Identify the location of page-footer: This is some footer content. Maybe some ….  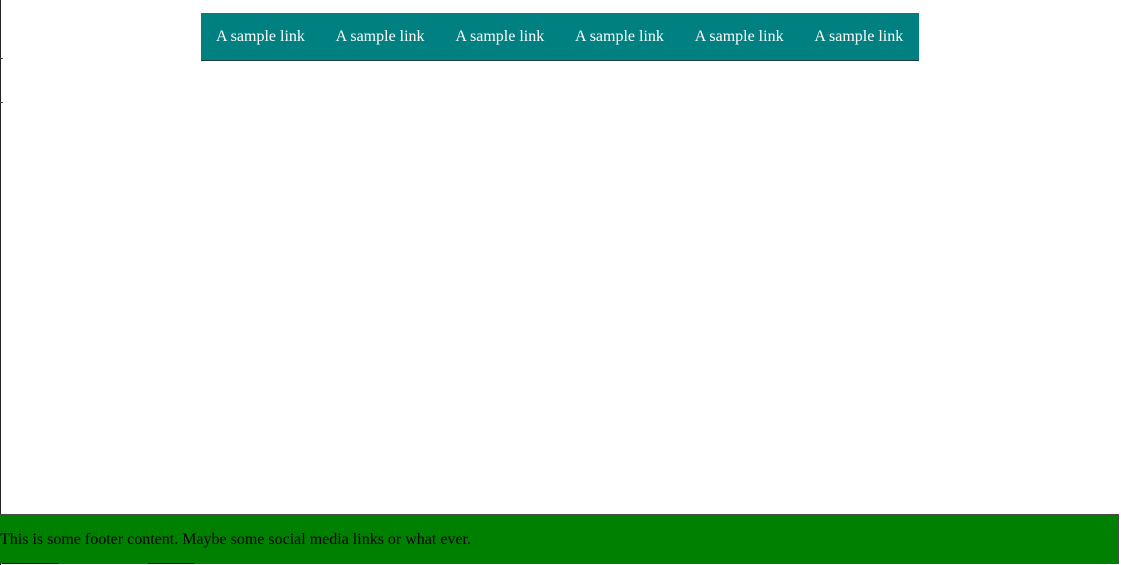
(559, 539).